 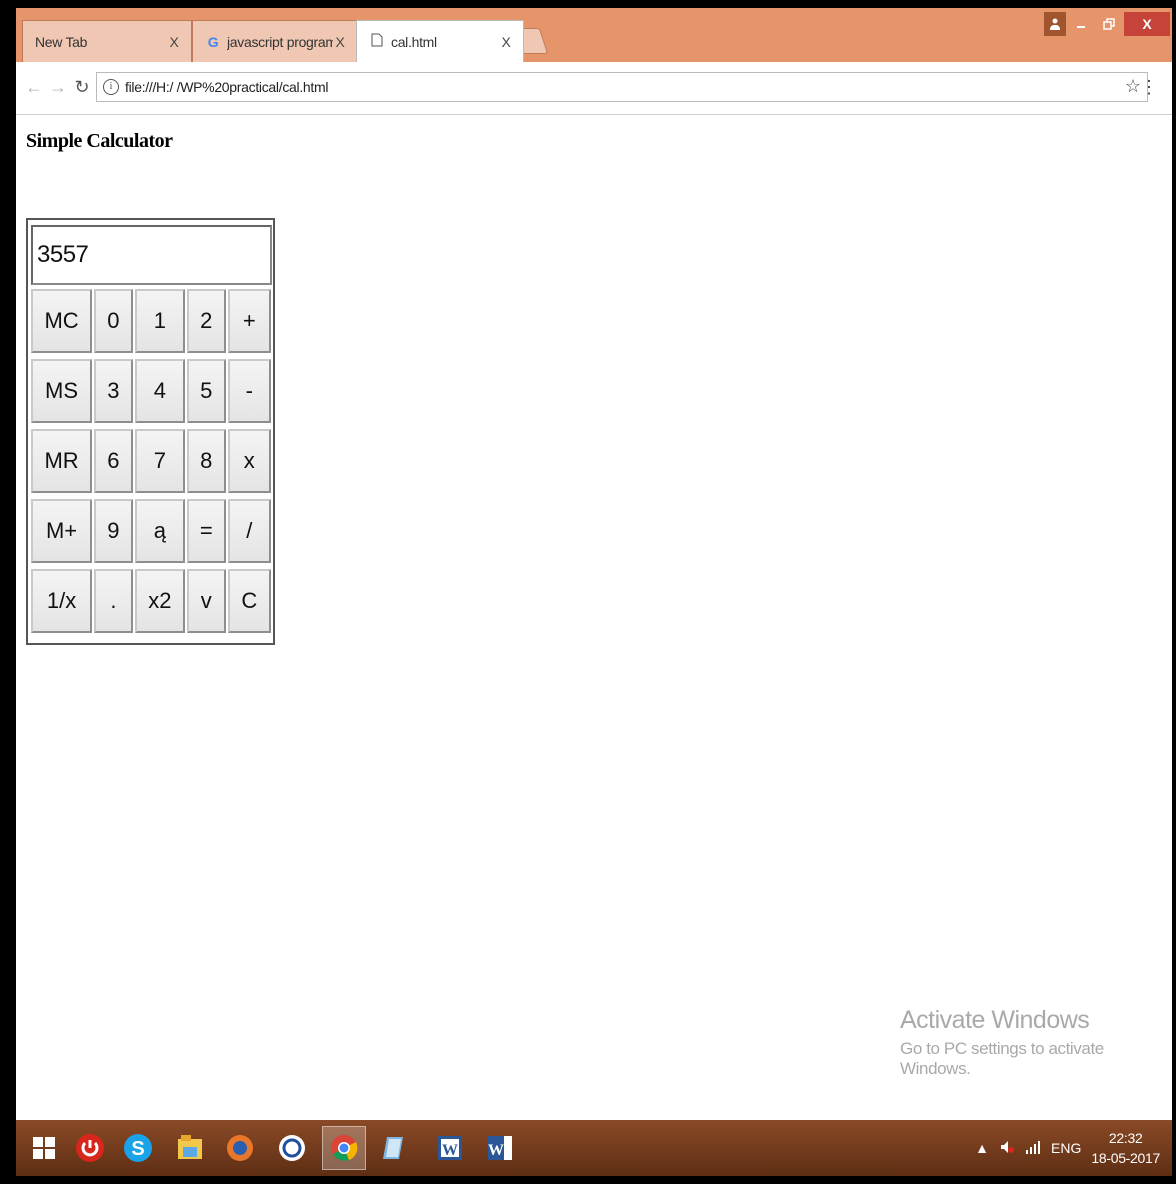 I want to click on calculator-display, so click(x=151, y=255).